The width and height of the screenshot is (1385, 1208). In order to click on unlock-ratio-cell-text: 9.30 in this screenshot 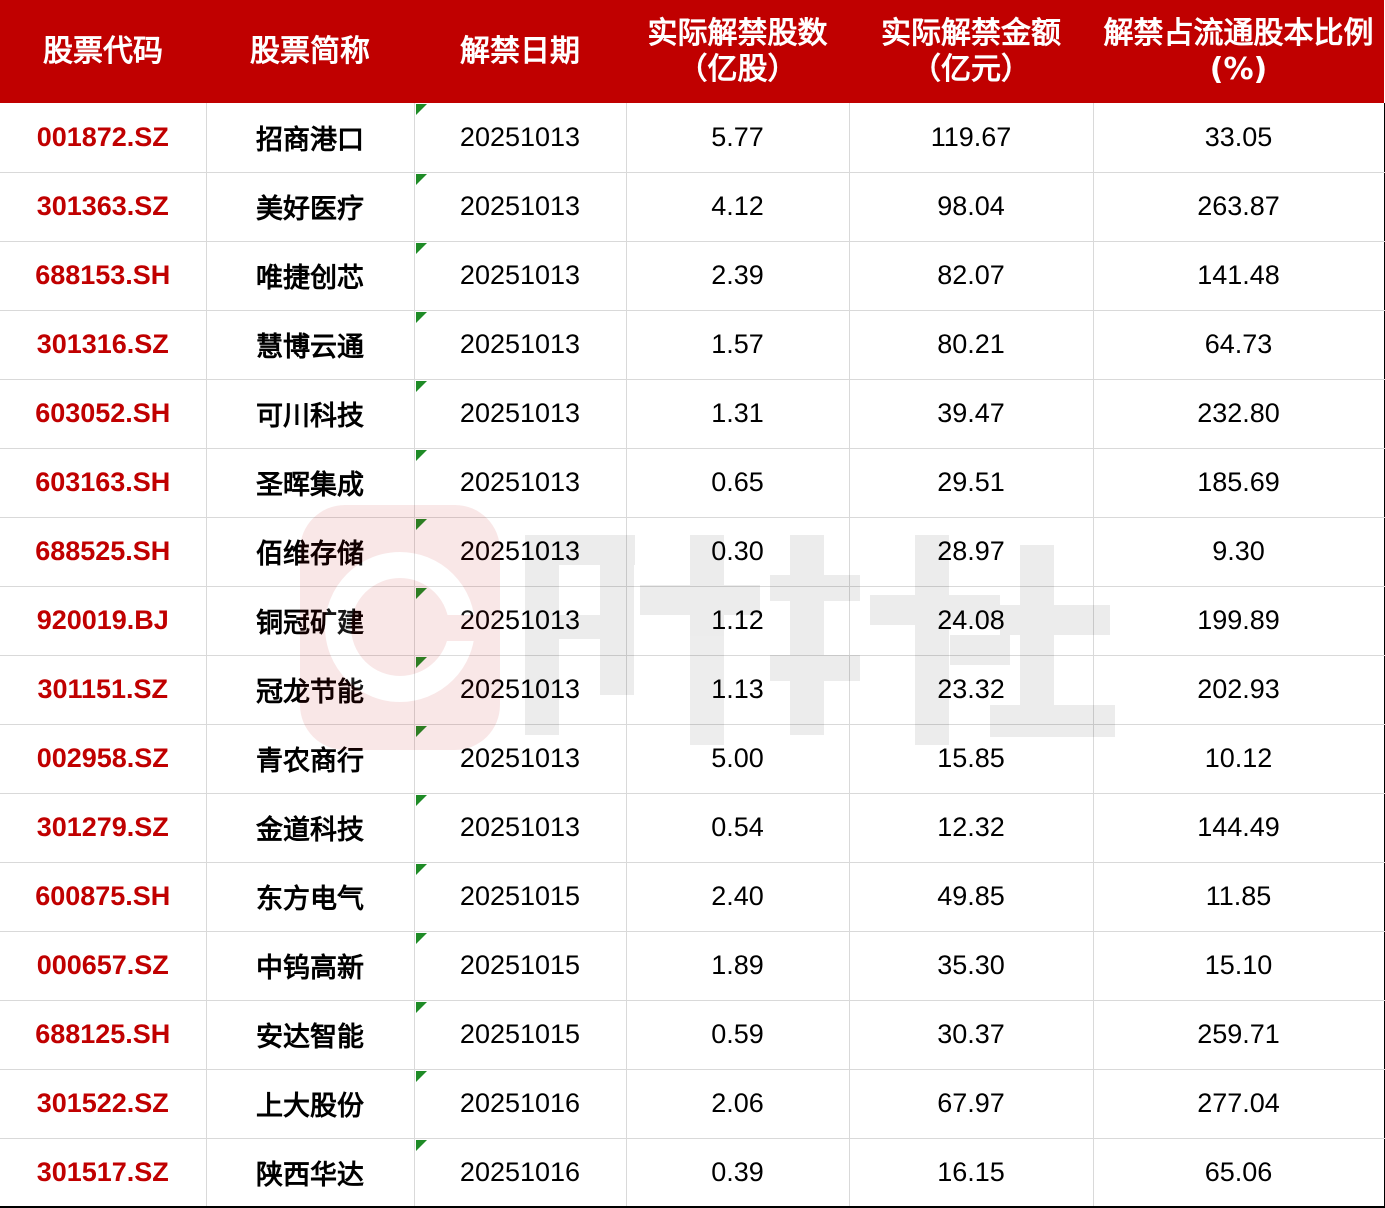, I will do `click(1238, 551)`.